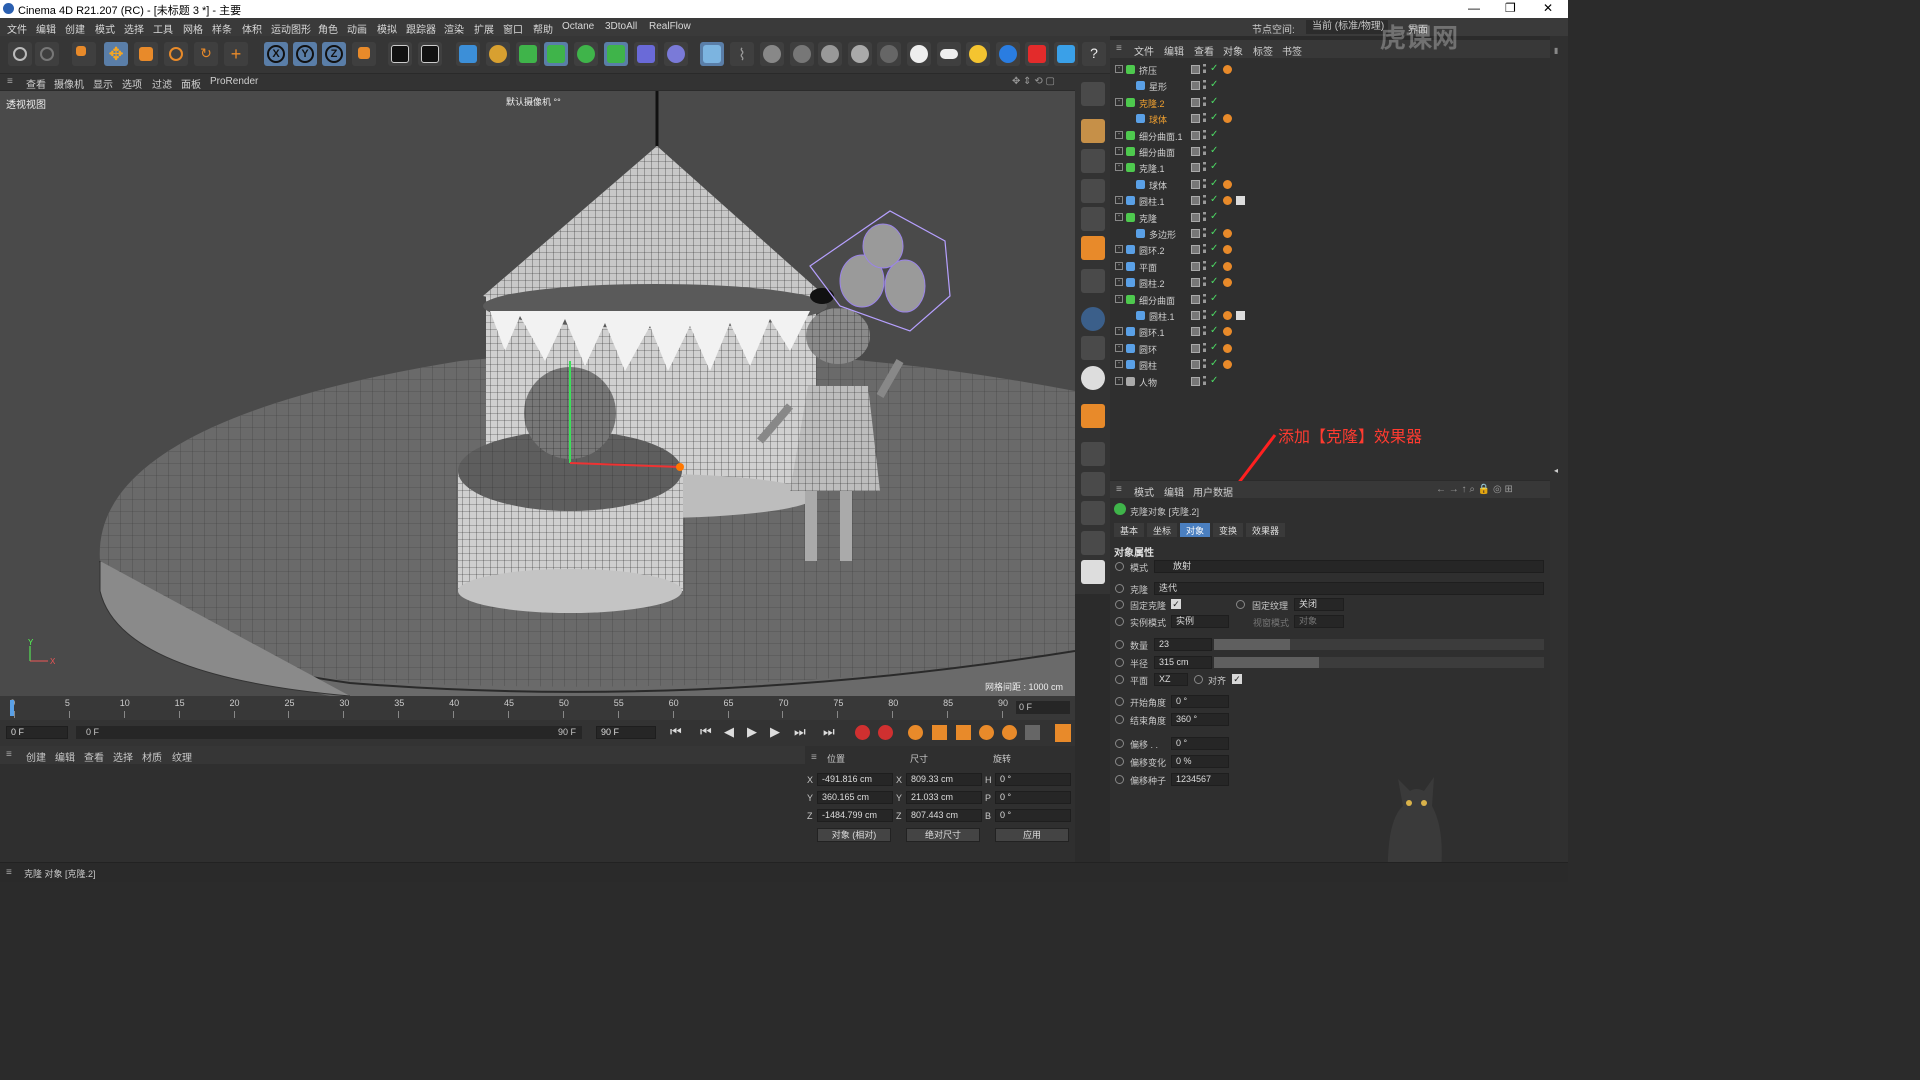 This screenshot has width=1920, height=1080. Describe the element at coordinates (1037, 54) in the screenshot. I see `record-icon` at that location.